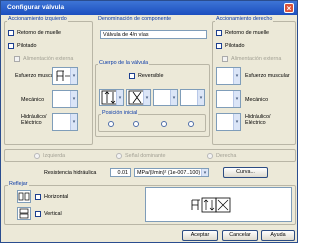  I want to click on resistance-unit-combo: MPa/(l/min)² (1e-007..100) ▾, so click(171, 172).